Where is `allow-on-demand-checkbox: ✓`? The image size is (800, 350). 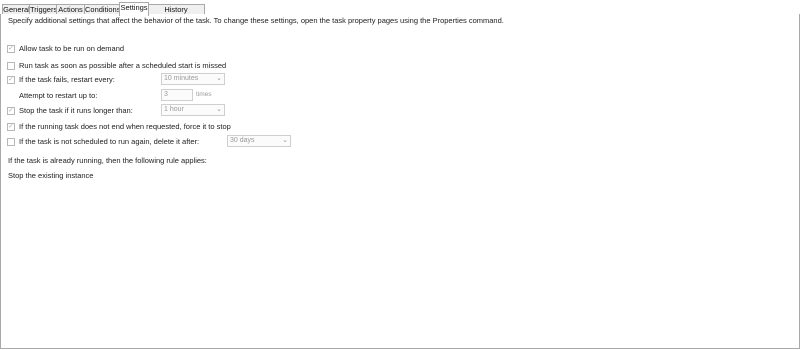 allow-on-demand-checkbox: ✓ is located at coordinates (11, 49).